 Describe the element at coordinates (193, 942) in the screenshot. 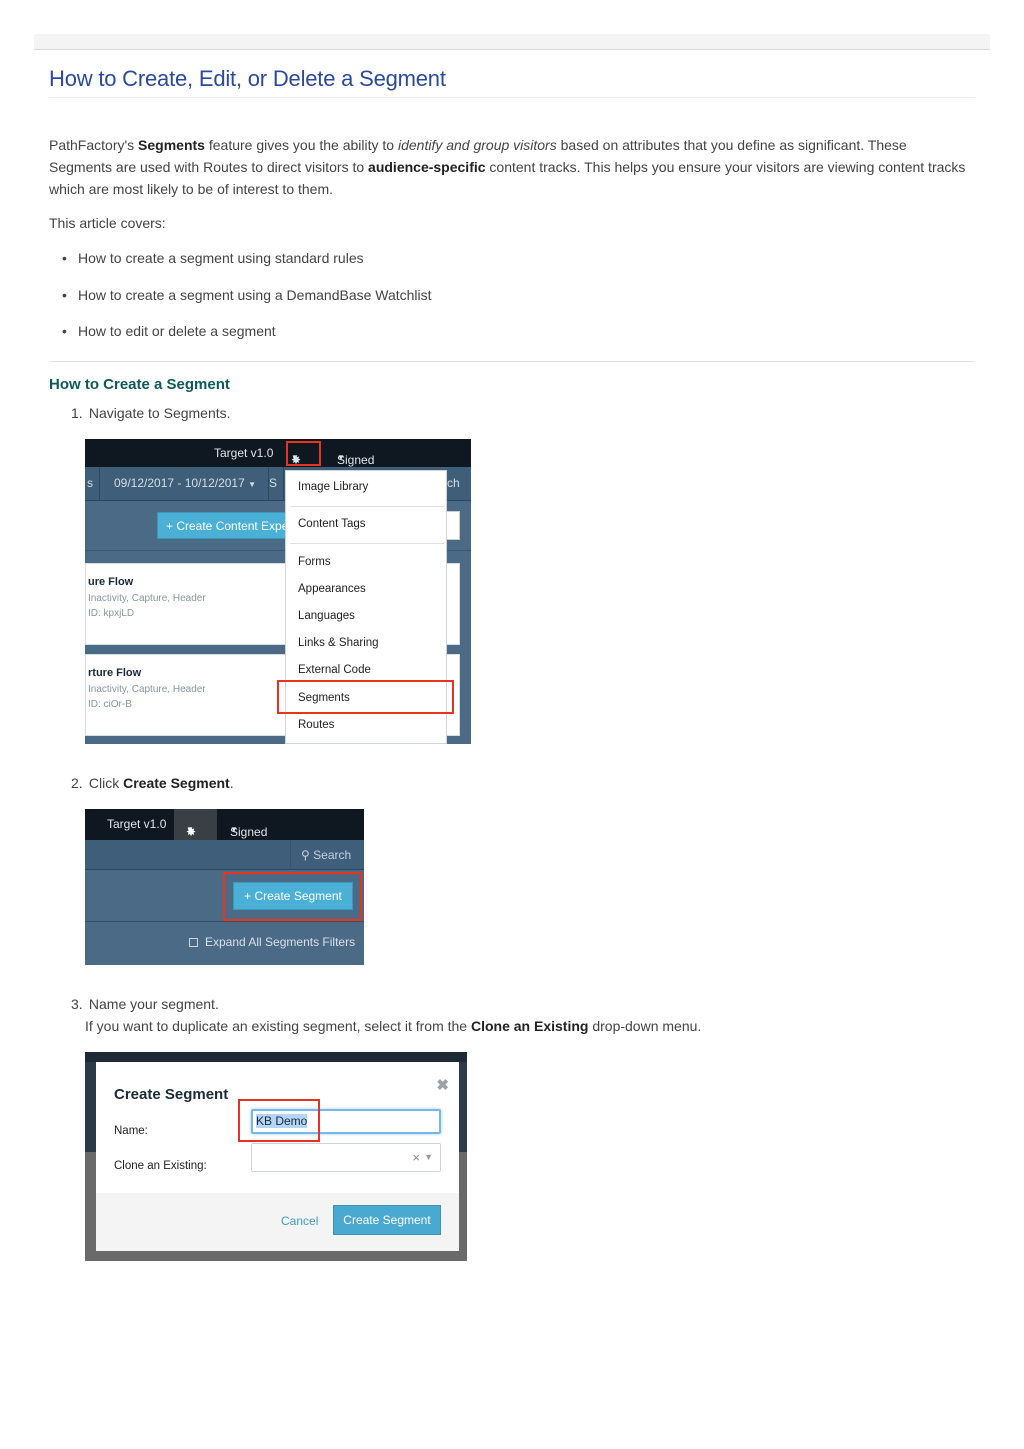

I see `expand-filters-checkbox` at that location.